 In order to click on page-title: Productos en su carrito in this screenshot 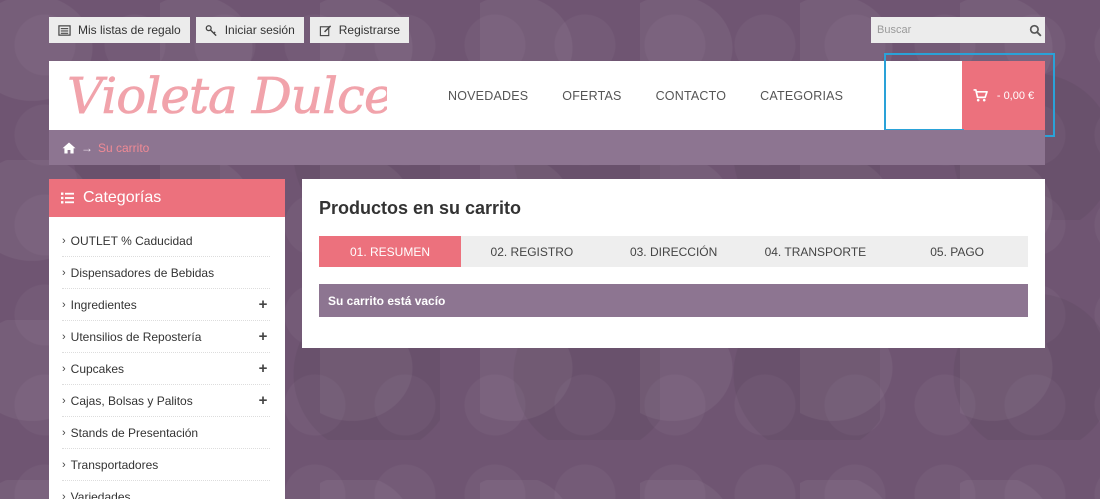, I will do `click(420, 208)`.